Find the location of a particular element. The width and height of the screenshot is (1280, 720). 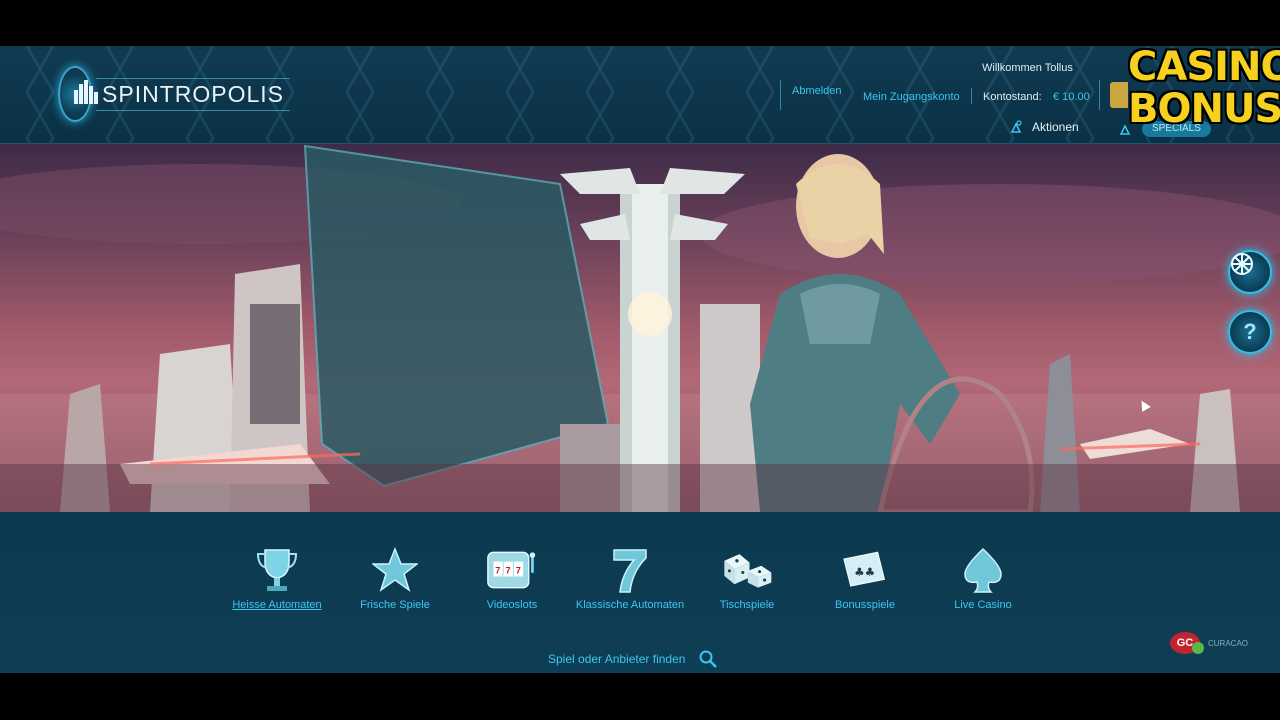

search-placeholder: Spiel oder Anbieter finden is located at coordinates (617, 659).